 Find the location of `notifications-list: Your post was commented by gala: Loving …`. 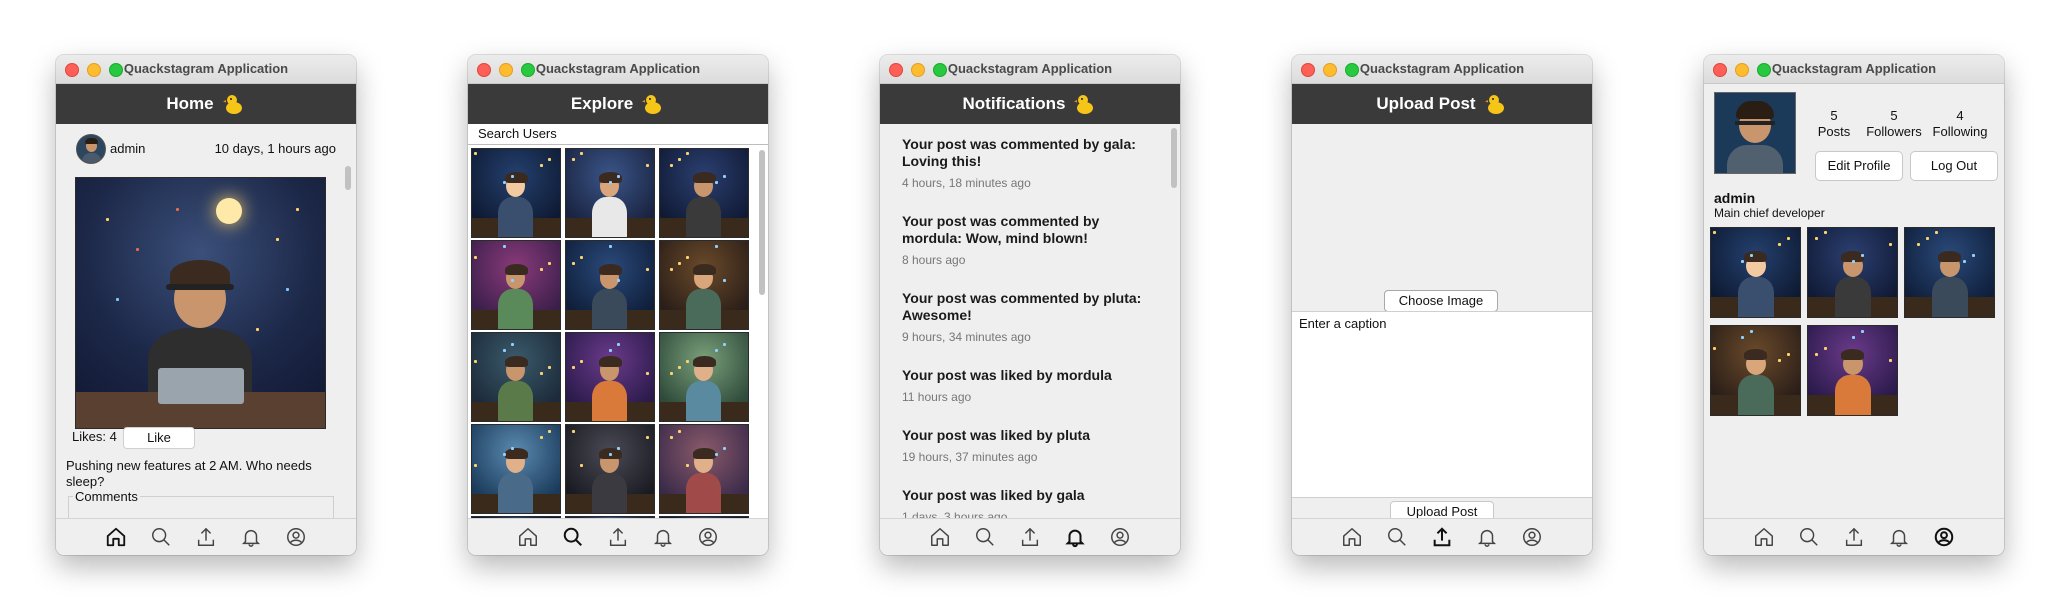

notifications-list: Your post was commented by gala: Loving … is located at coordinates (1030, 321).